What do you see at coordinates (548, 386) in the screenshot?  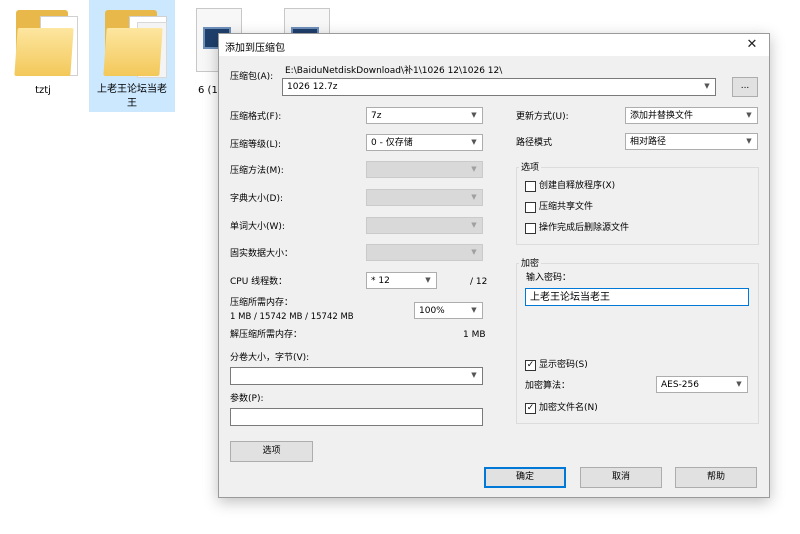 I see `encrypt-method-label: 加密算法：` at bounding box center [548, 386].